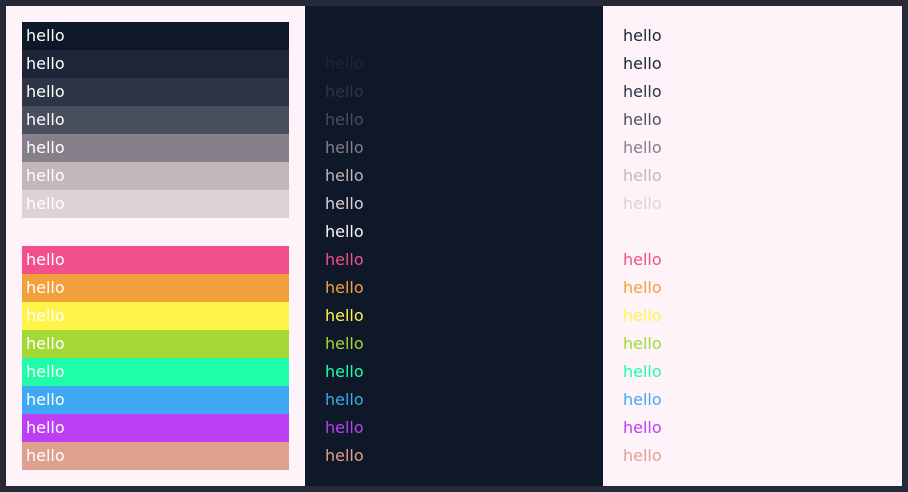  I want to click on dark-panel-shade-text-4: hello, so click(344, 119).